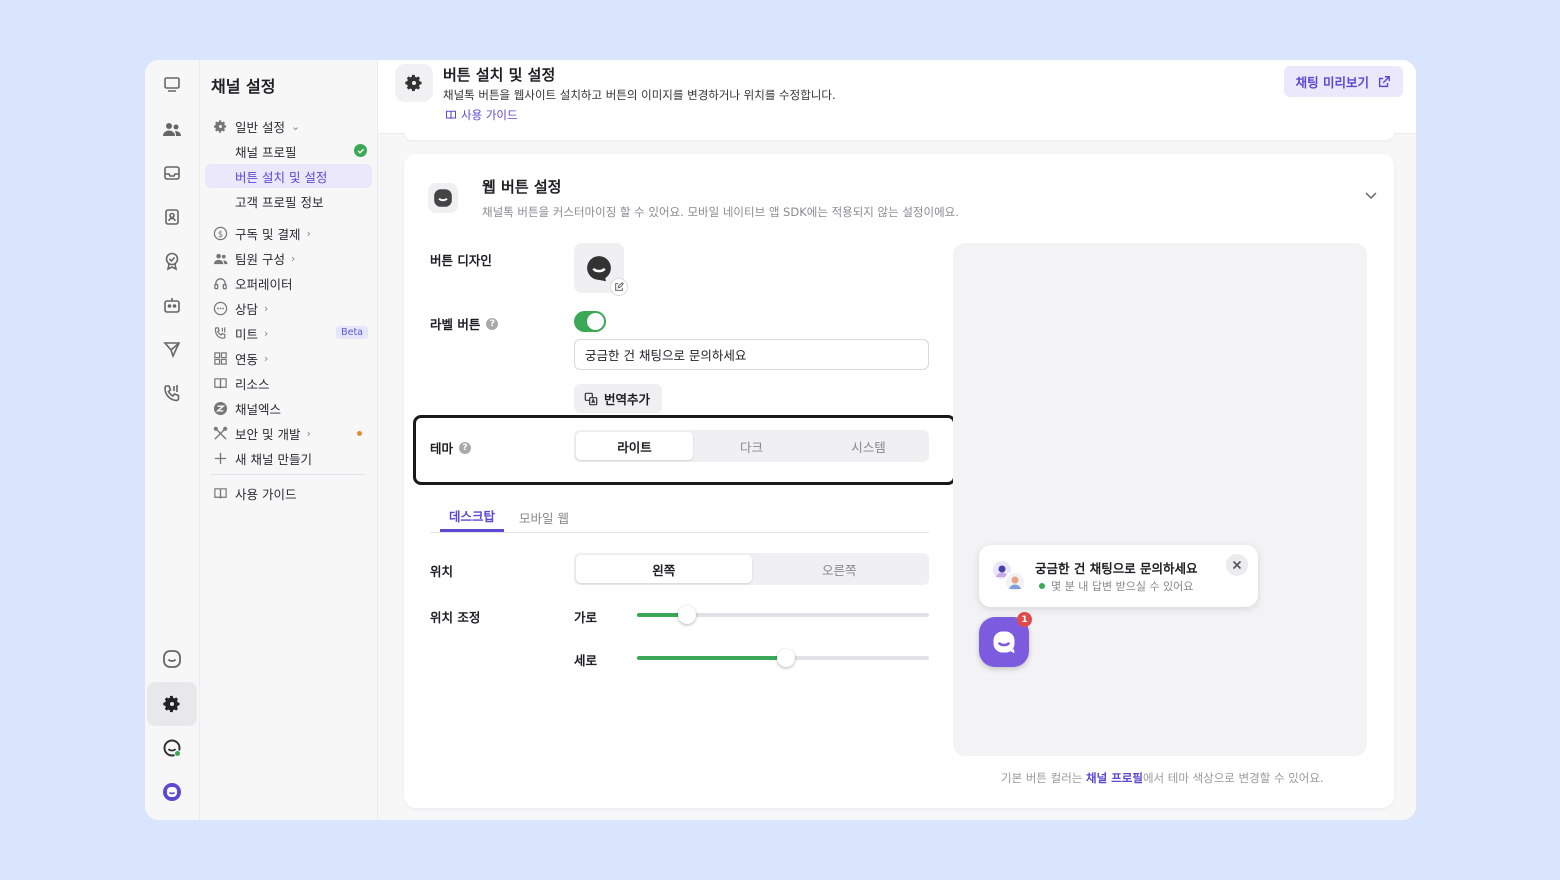 This screenshot has height=880, width=1560. What do you see at coordinates (455, 616) in the screenshot?
I see `position-adjust-label: 위치 조정` at bounding box center [455, 616].